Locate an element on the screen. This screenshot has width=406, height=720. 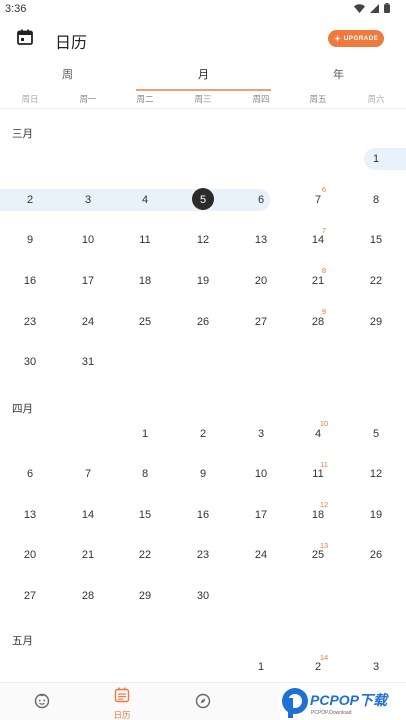
weekday-fri: 周五 is located at coordinates (318, 99).